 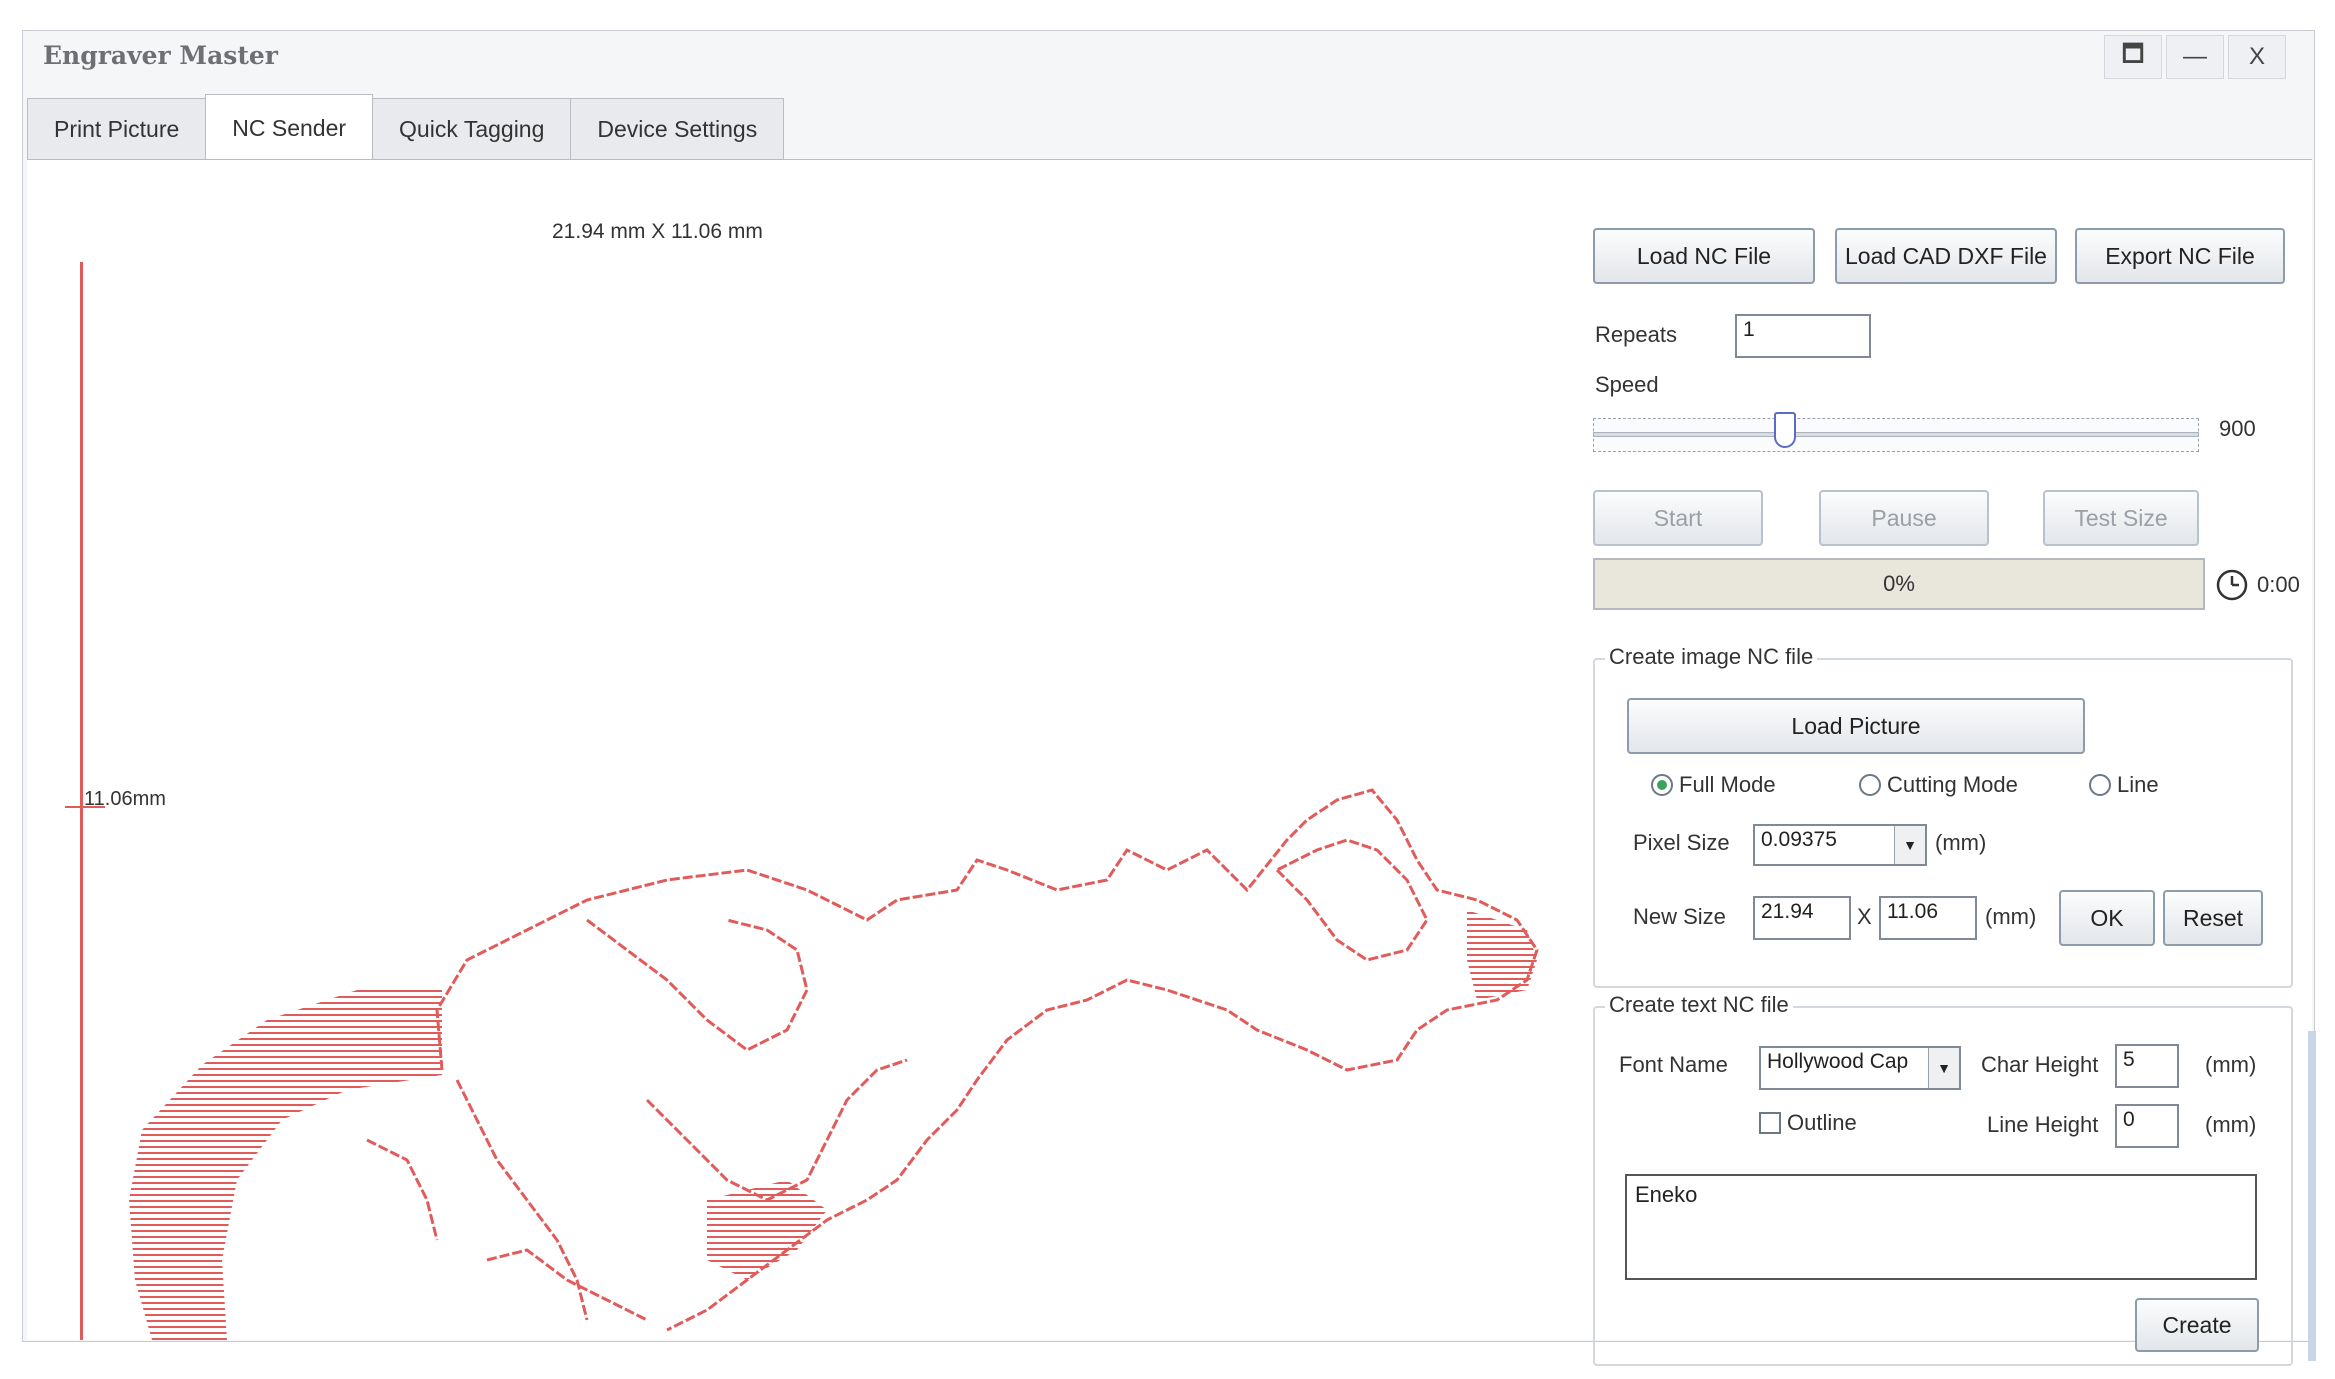 I want to click on clock-icon, so click(x=2232, y=585).